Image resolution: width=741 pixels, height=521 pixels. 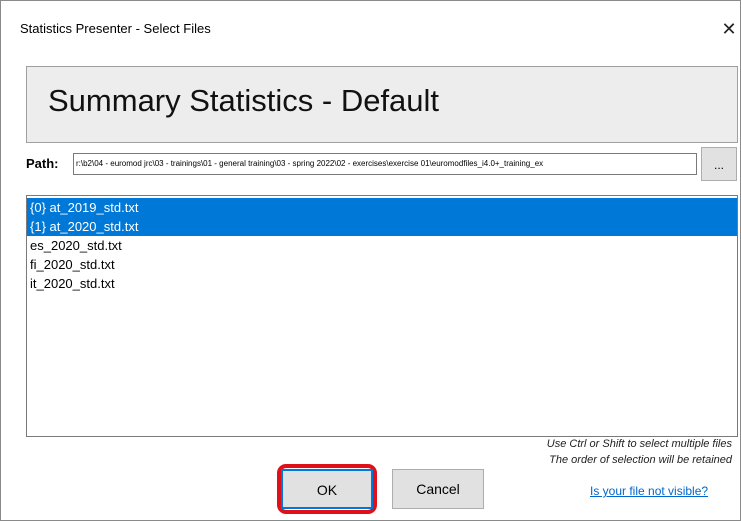 What do you see at coordinates (729, 29) in the screenshot?
I see `close-icon: ✕` at bounding box center [729, 29].